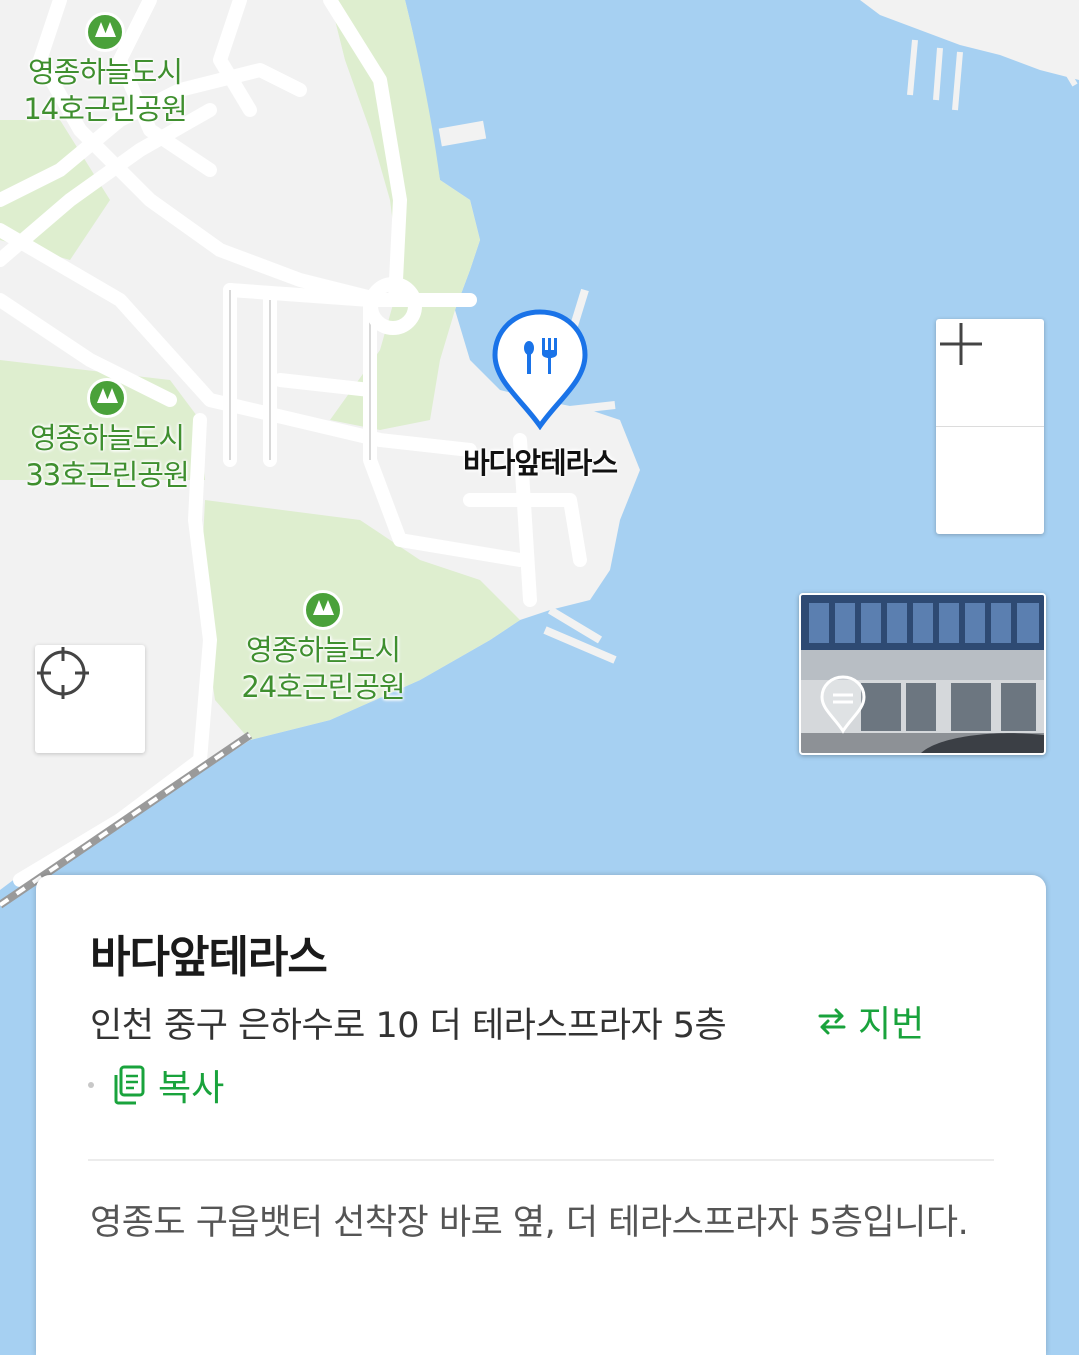 This screenshot has width=1079, height=1355. What do you see at coordinates (541, 1160) in the screenshot?
I see `card-divider` at bounding box center [541, 1160].